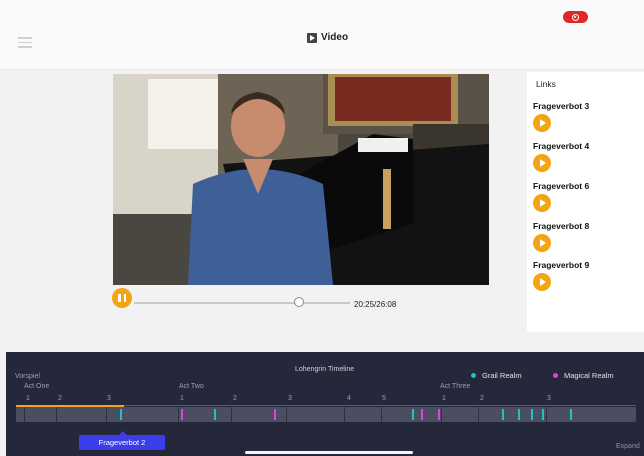 This screenshot has height=456, width=644. I want to click on link-label: Frageverbot 3, so click(561, 106).